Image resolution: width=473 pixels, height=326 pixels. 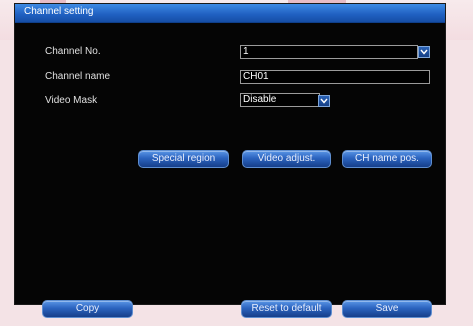 What do you see at coordinates (183, 159) in the screenshot?
I see `special-region-button: Special region` at bounding box center [183, 159].